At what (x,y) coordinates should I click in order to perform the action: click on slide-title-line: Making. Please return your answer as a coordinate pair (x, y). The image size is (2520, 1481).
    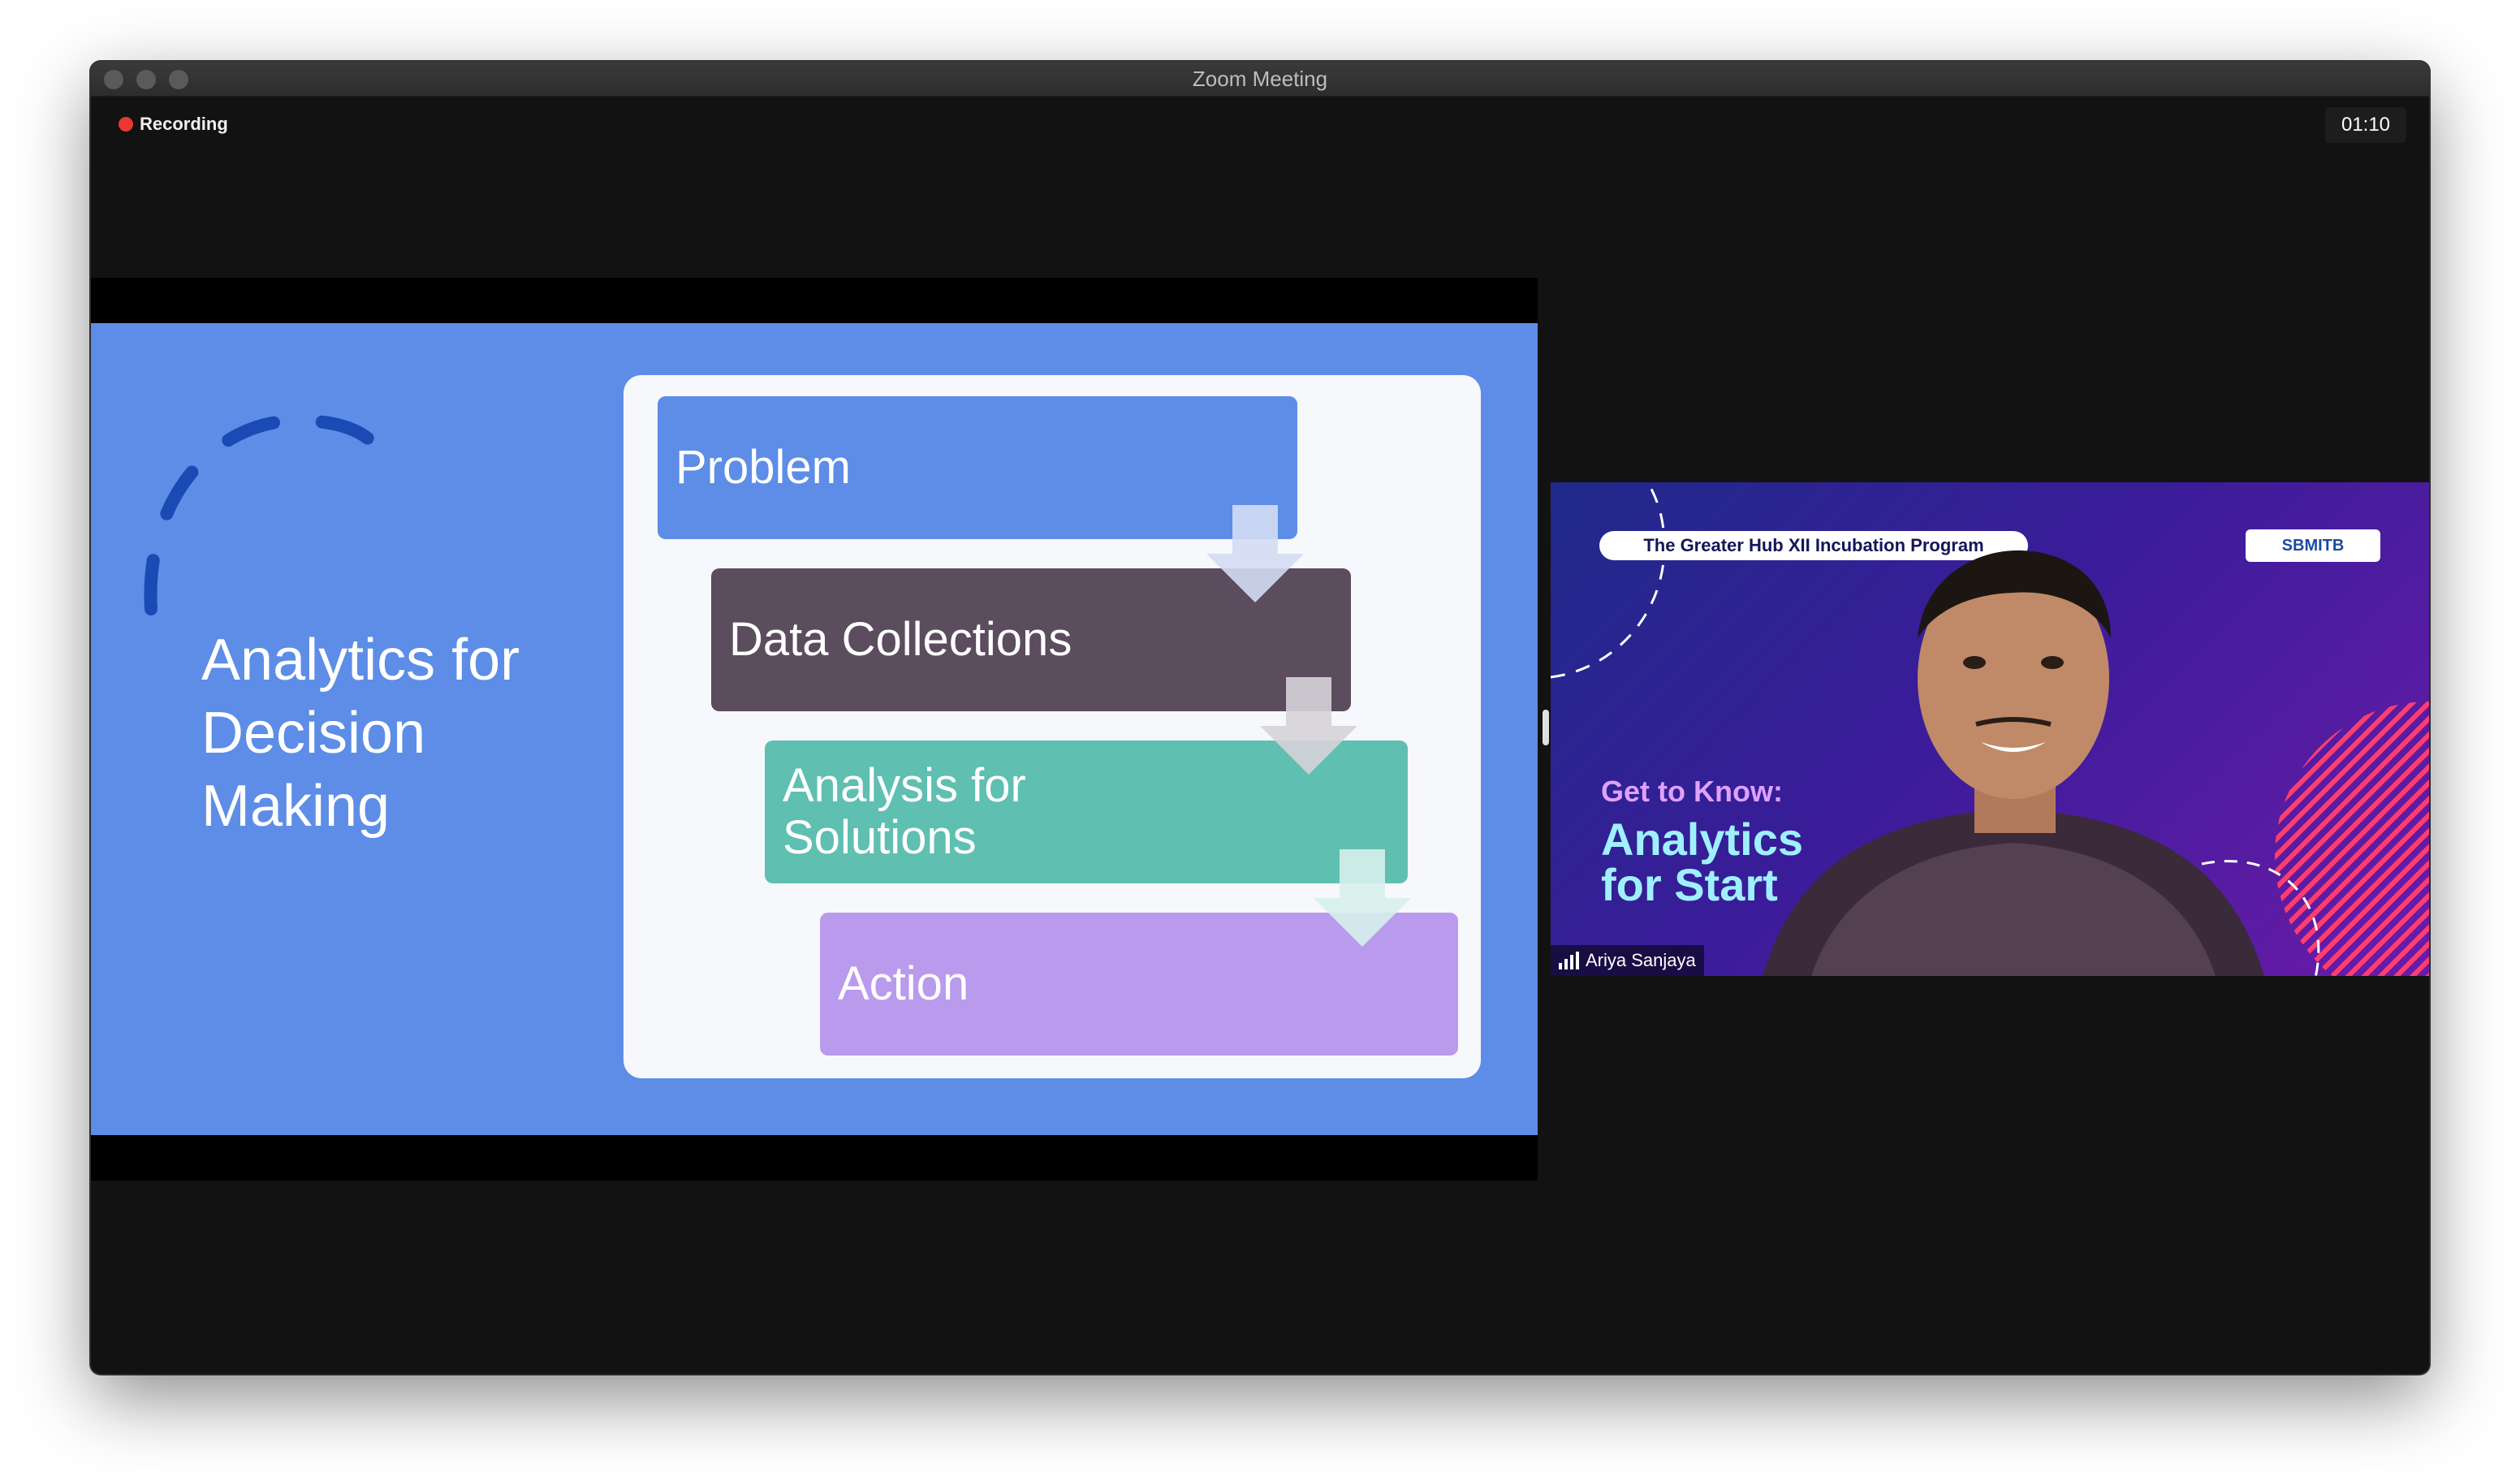
    Looking at the image, I should click on (296, 806).